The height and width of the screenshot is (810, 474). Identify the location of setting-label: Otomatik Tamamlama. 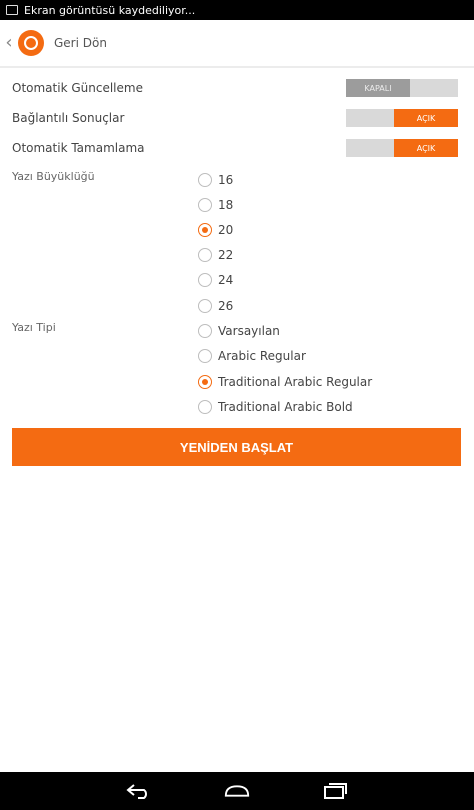
(78, 148).